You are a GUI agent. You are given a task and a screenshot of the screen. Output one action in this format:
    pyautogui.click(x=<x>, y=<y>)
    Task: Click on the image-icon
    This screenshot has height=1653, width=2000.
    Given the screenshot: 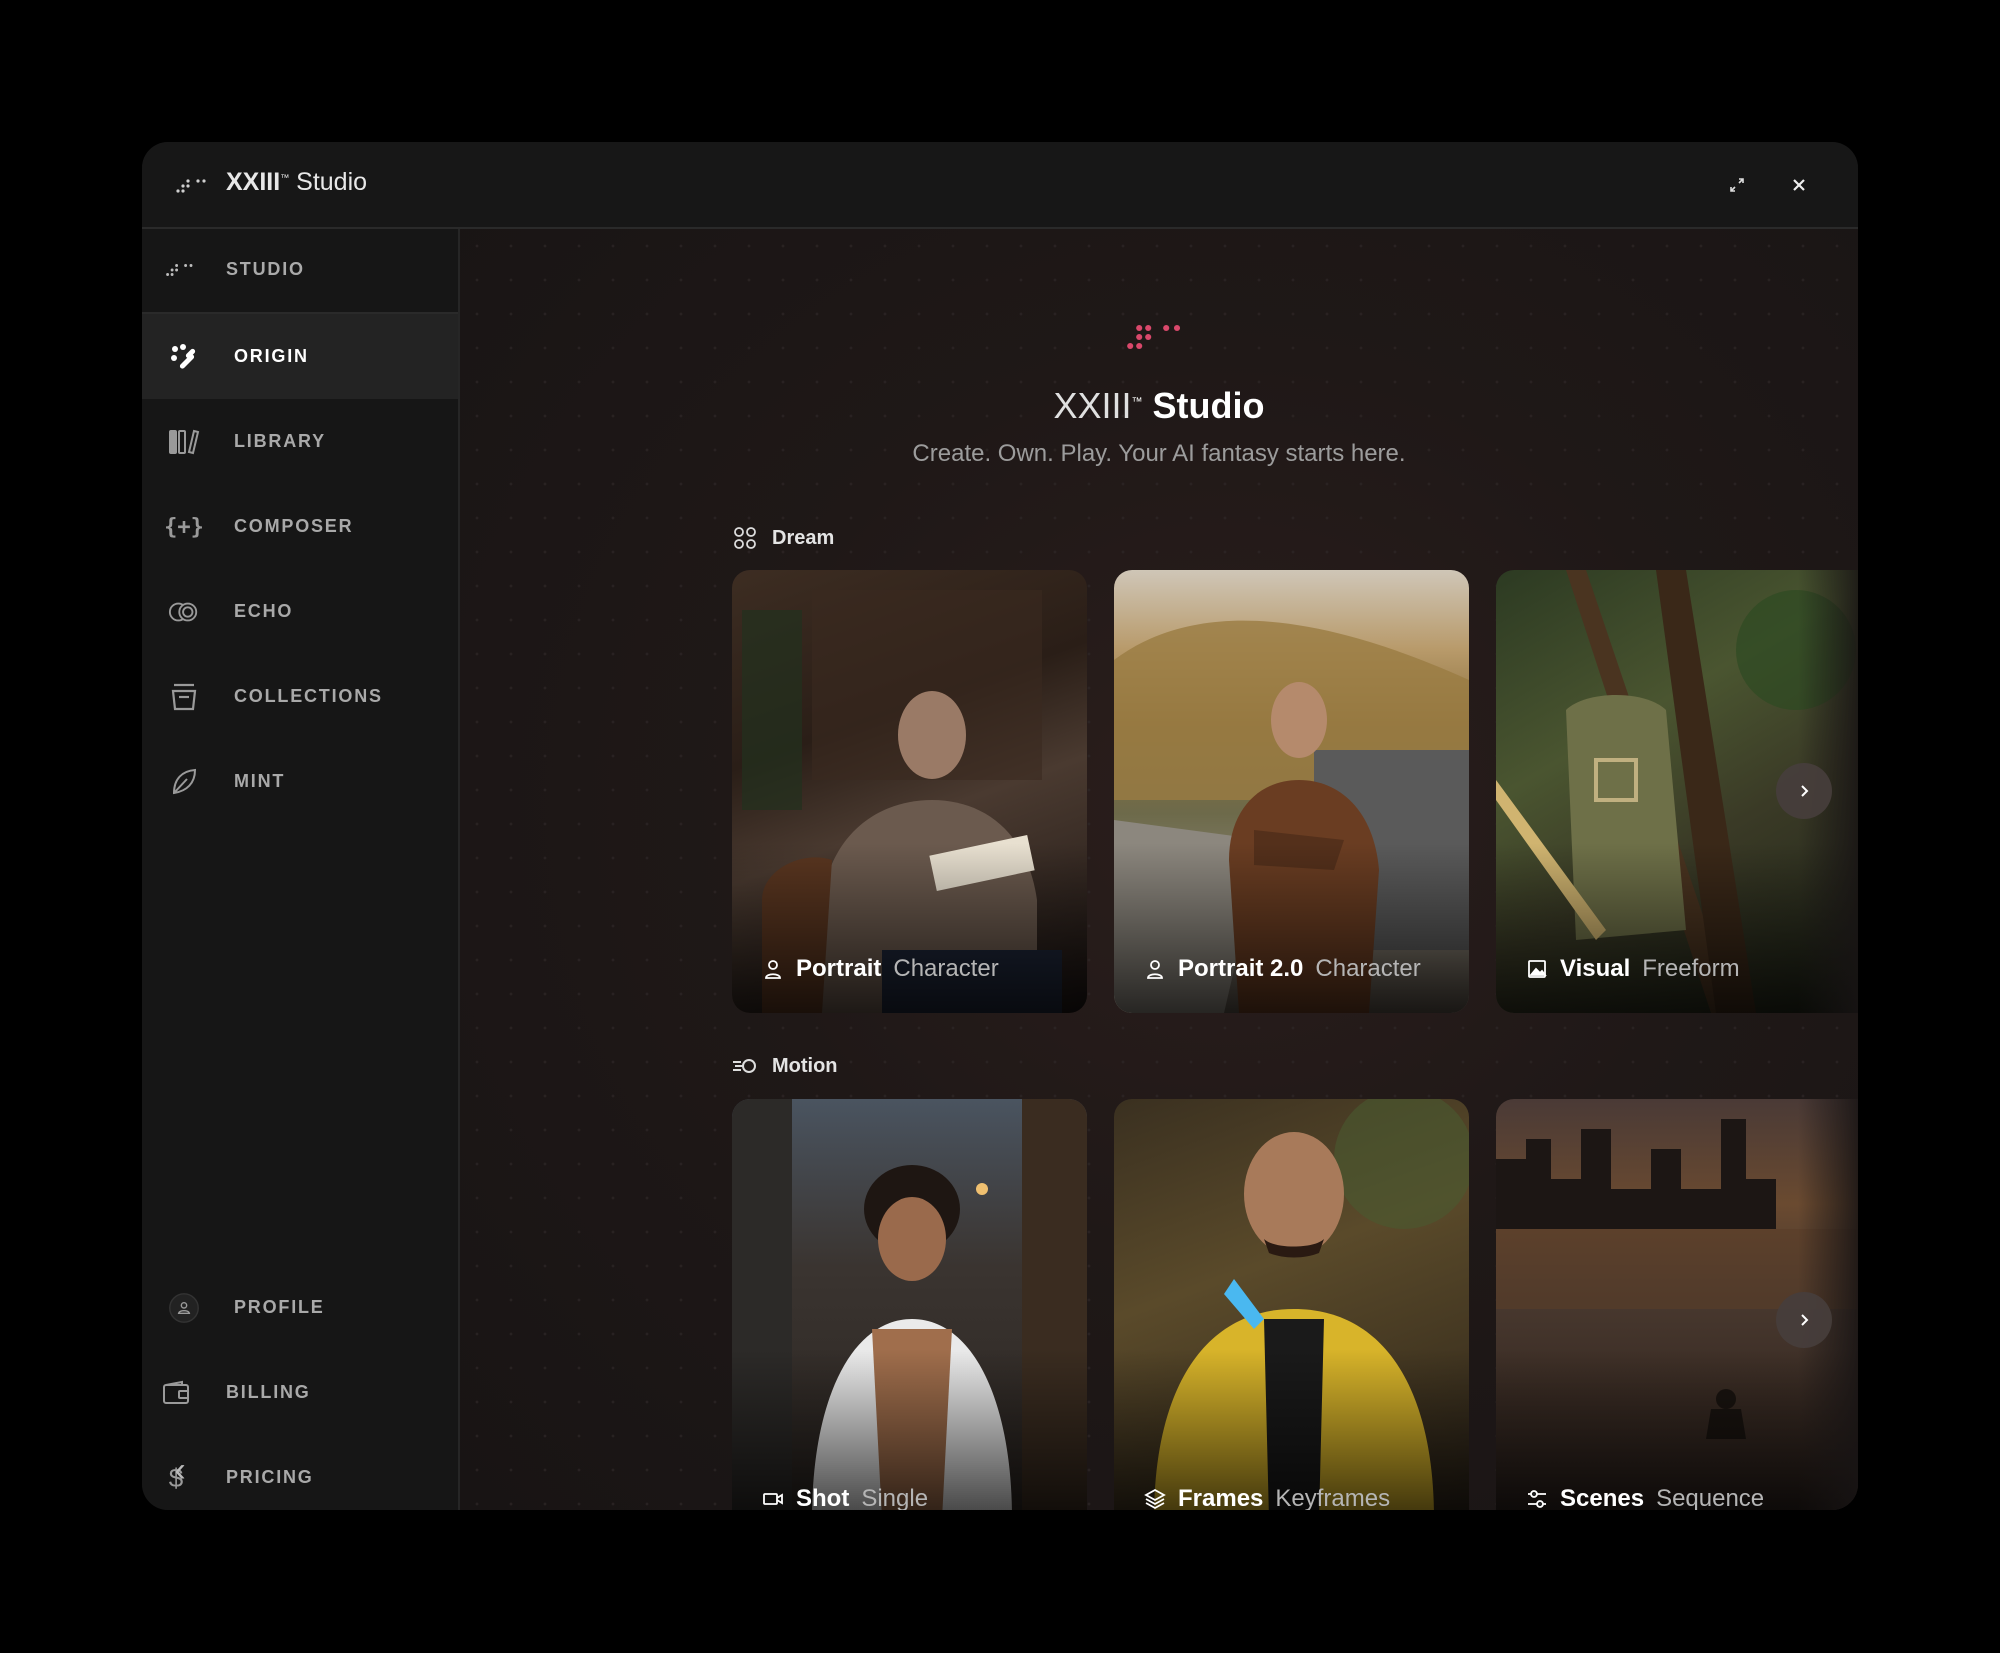 What is the action you would take?
    pyautogui.click(x=1537, y=969)
    